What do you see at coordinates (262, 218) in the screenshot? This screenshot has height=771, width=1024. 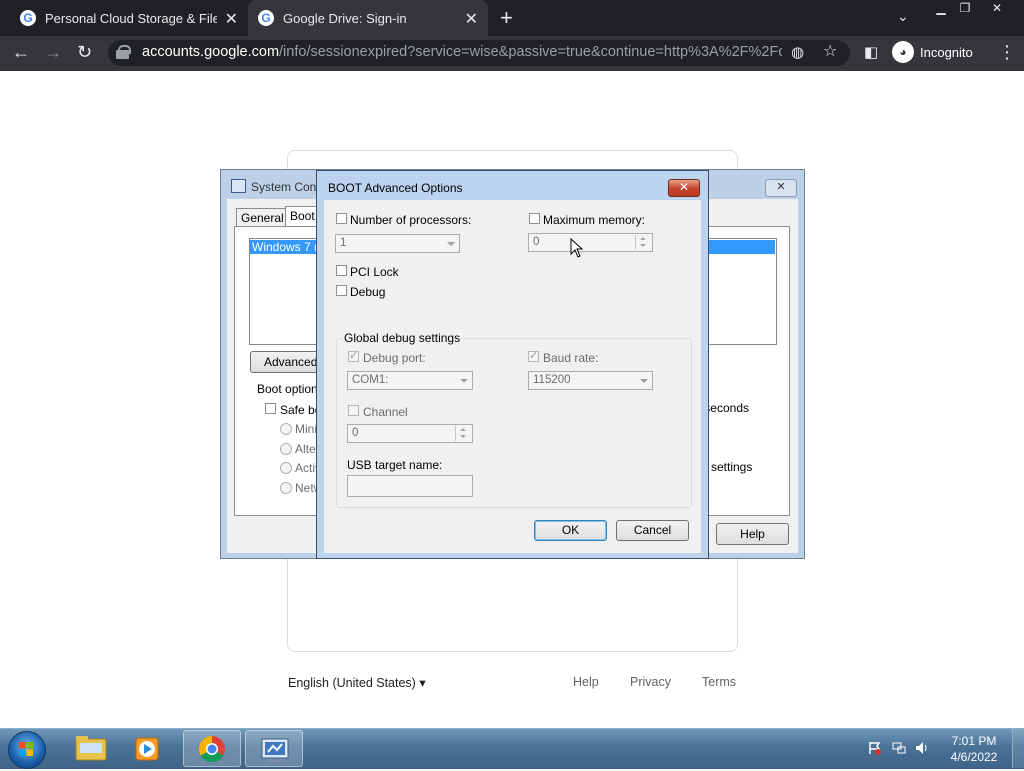 I see `tab-general: General` at bounding box center [262, 218].